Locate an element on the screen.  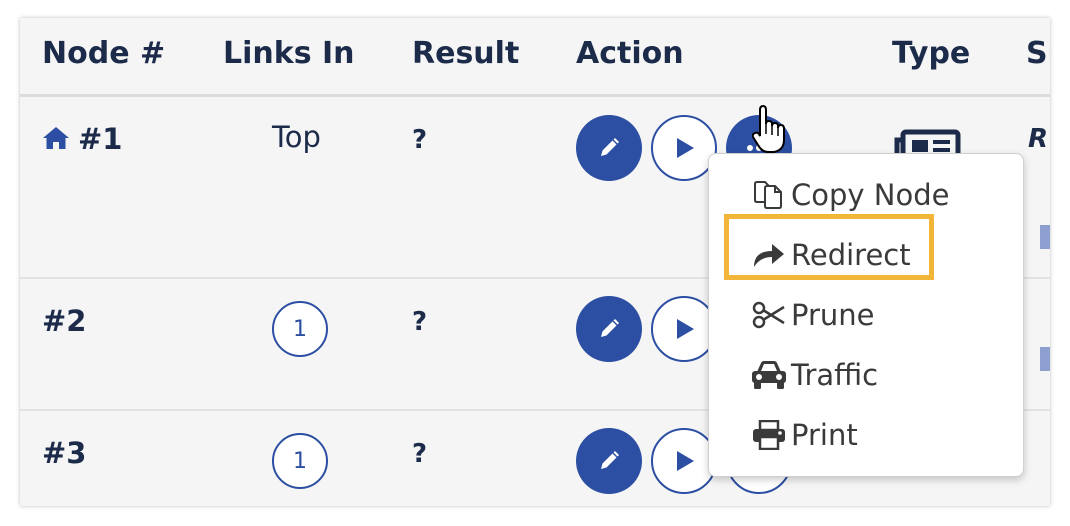
scissors-icon is located at coordinates (768, 315).